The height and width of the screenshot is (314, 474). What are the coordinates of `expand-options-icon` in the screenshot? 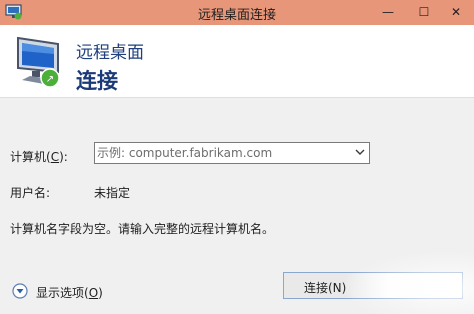 It's located at (20, 291).